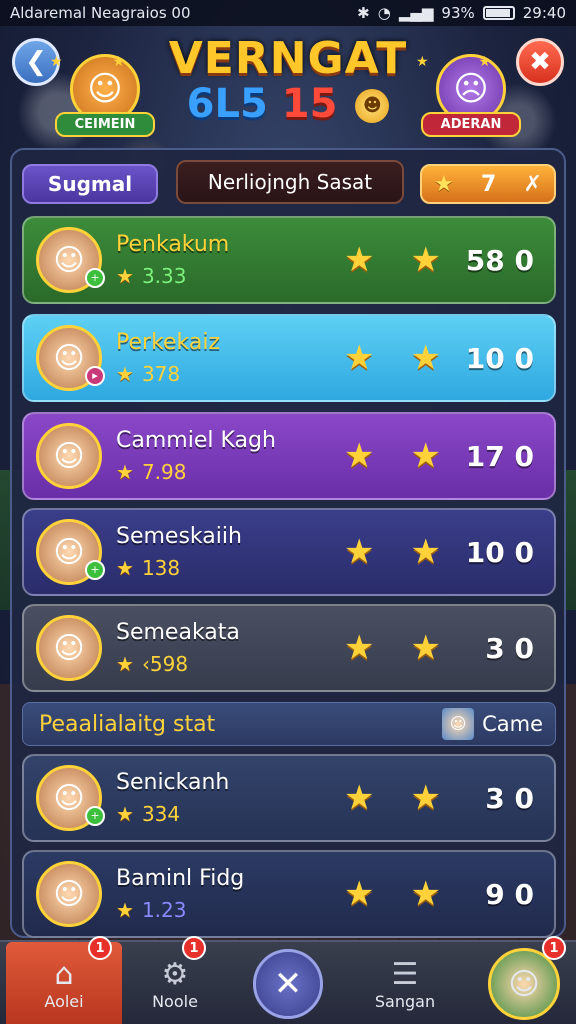 This screenshot has height=1024, width=576. Describe the element at coordinates (175, 1001) in the screenshot. I see `nav-noole-label: Noole` at that location.